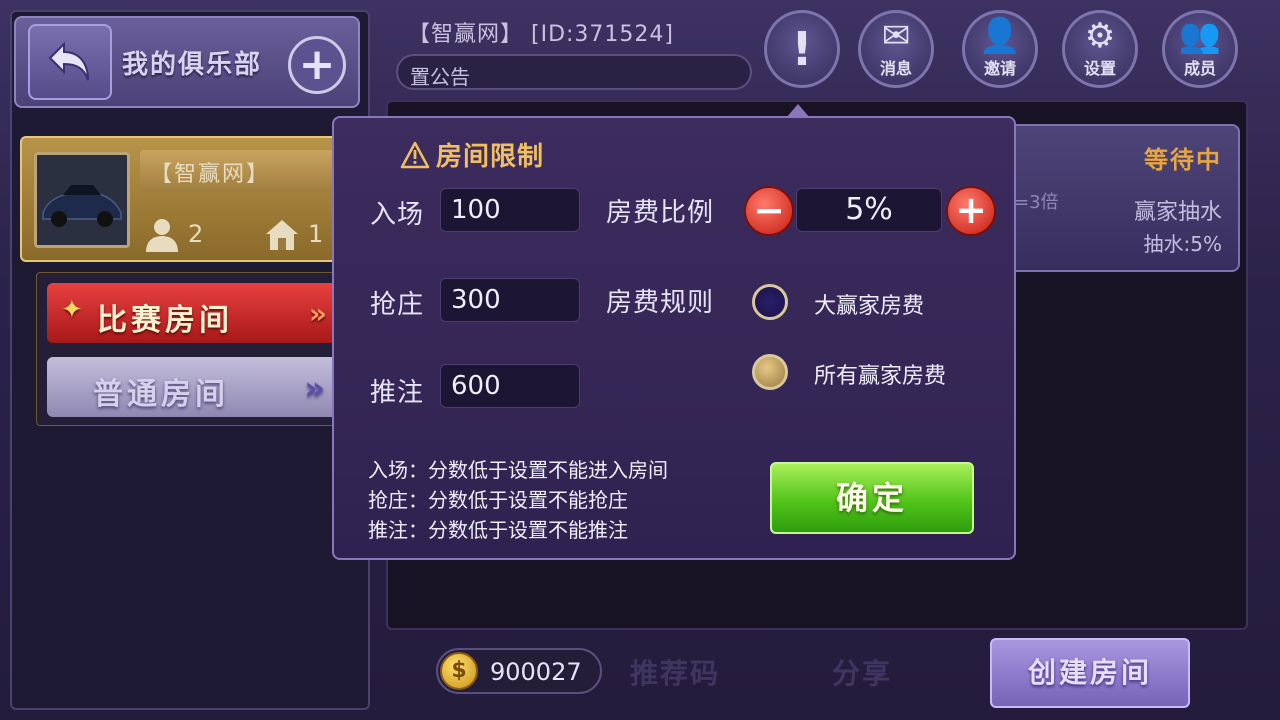 The width and height of the screenshot is (1280, 720). I want to click on club-avatar, so click(82, 200).